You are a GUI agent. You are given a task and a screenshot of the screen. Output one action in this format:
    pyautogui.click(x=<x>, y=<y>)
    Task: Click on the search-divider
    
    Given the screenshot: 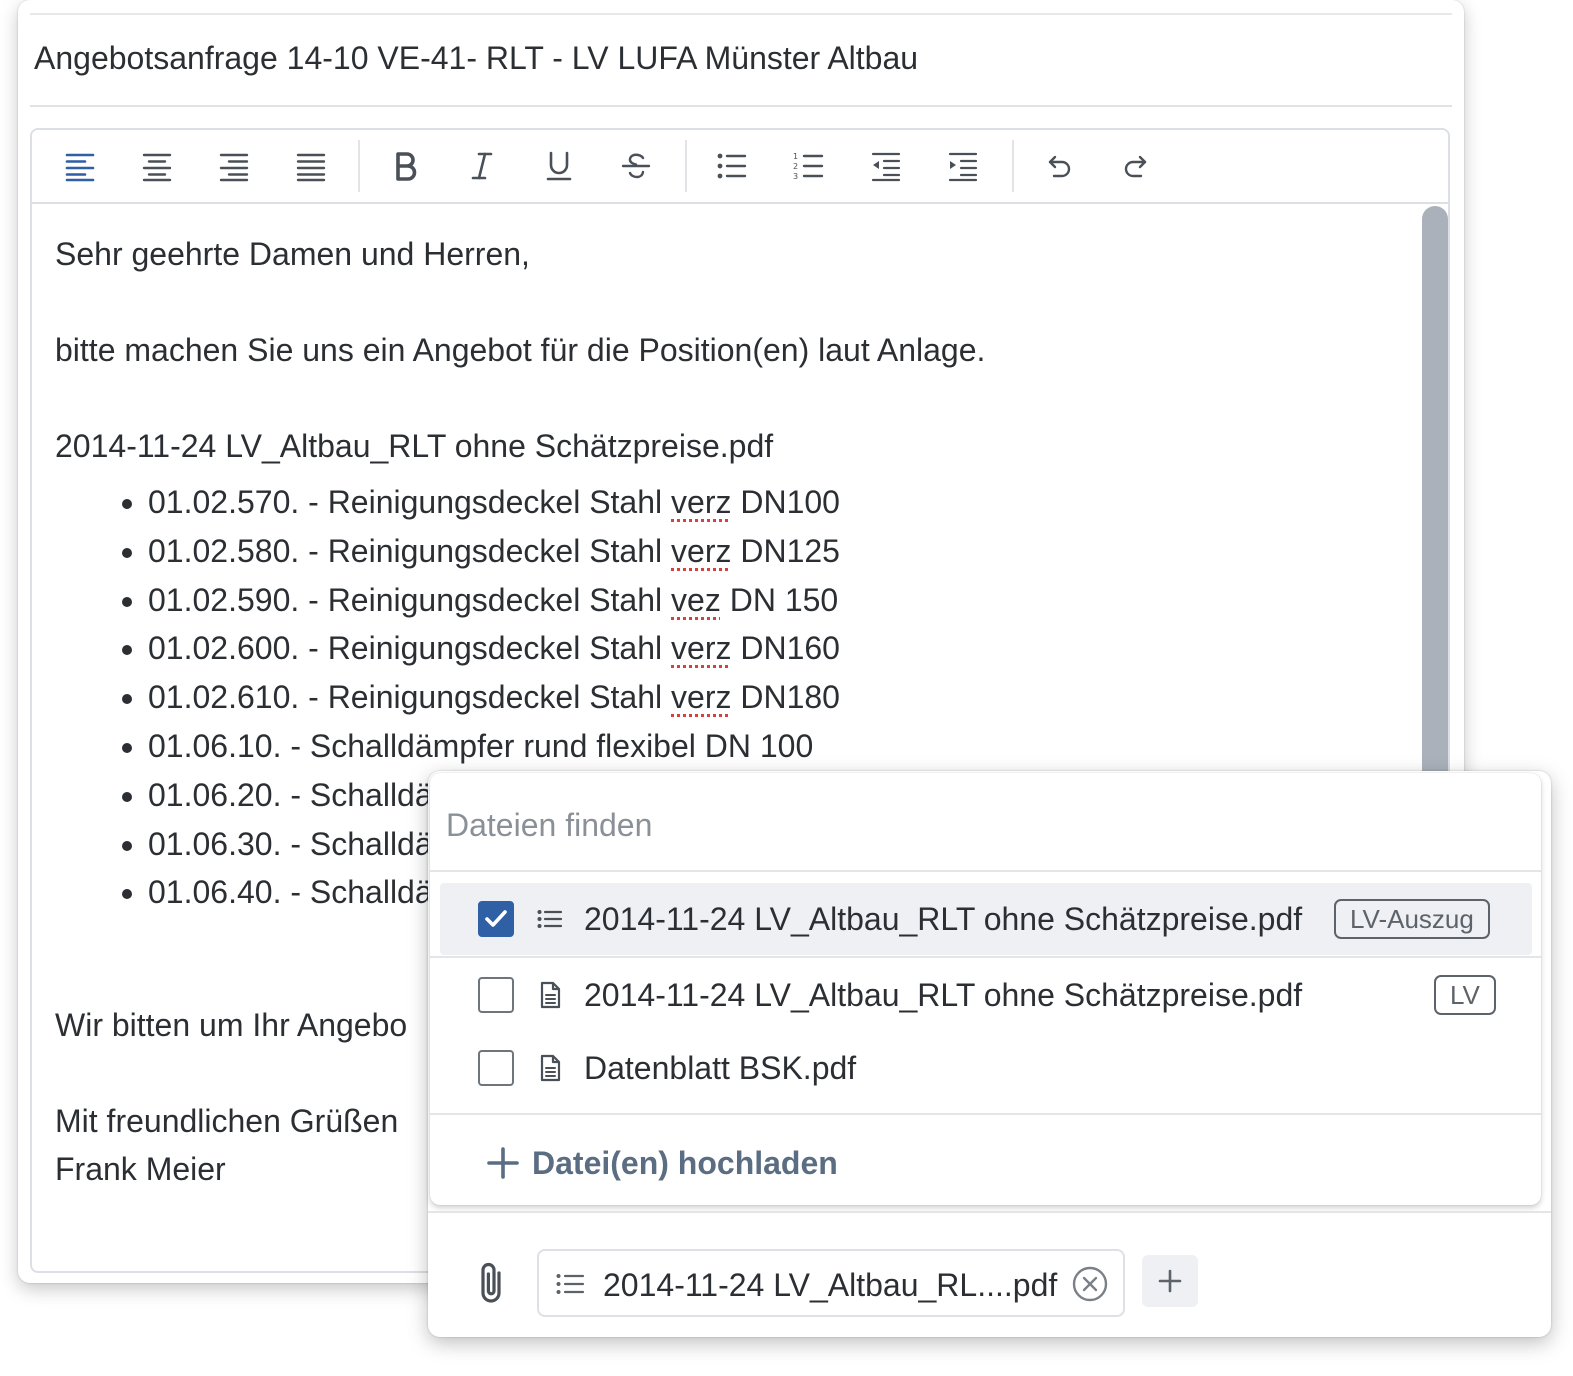 What is the action you would take?
    pyautogui.click(x=985, y=871)
    